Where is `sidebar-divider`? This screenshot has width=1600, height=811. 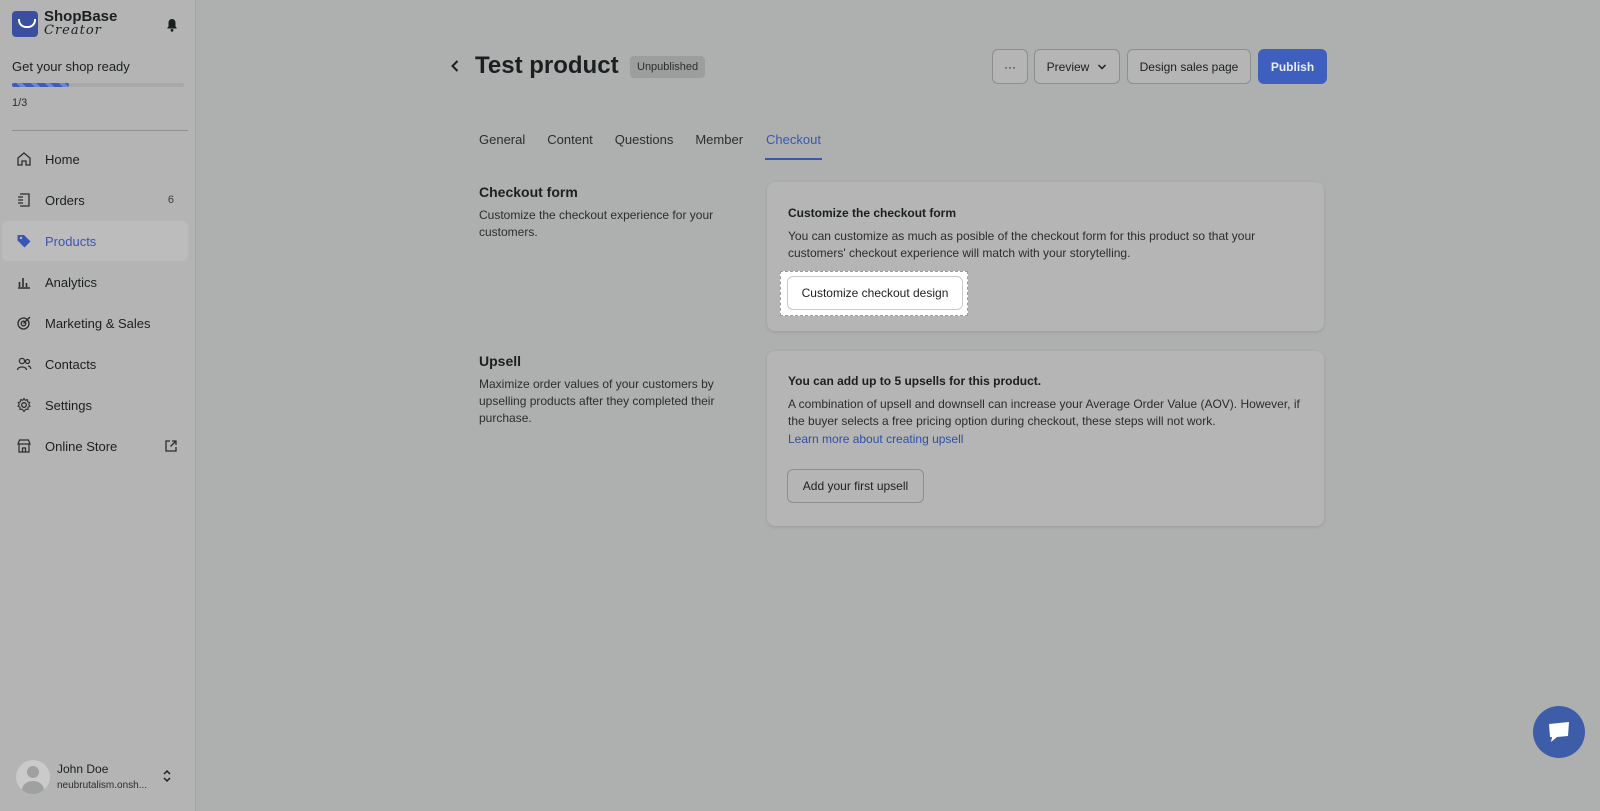 sidebar-divider is located at coordinates (100, 130).